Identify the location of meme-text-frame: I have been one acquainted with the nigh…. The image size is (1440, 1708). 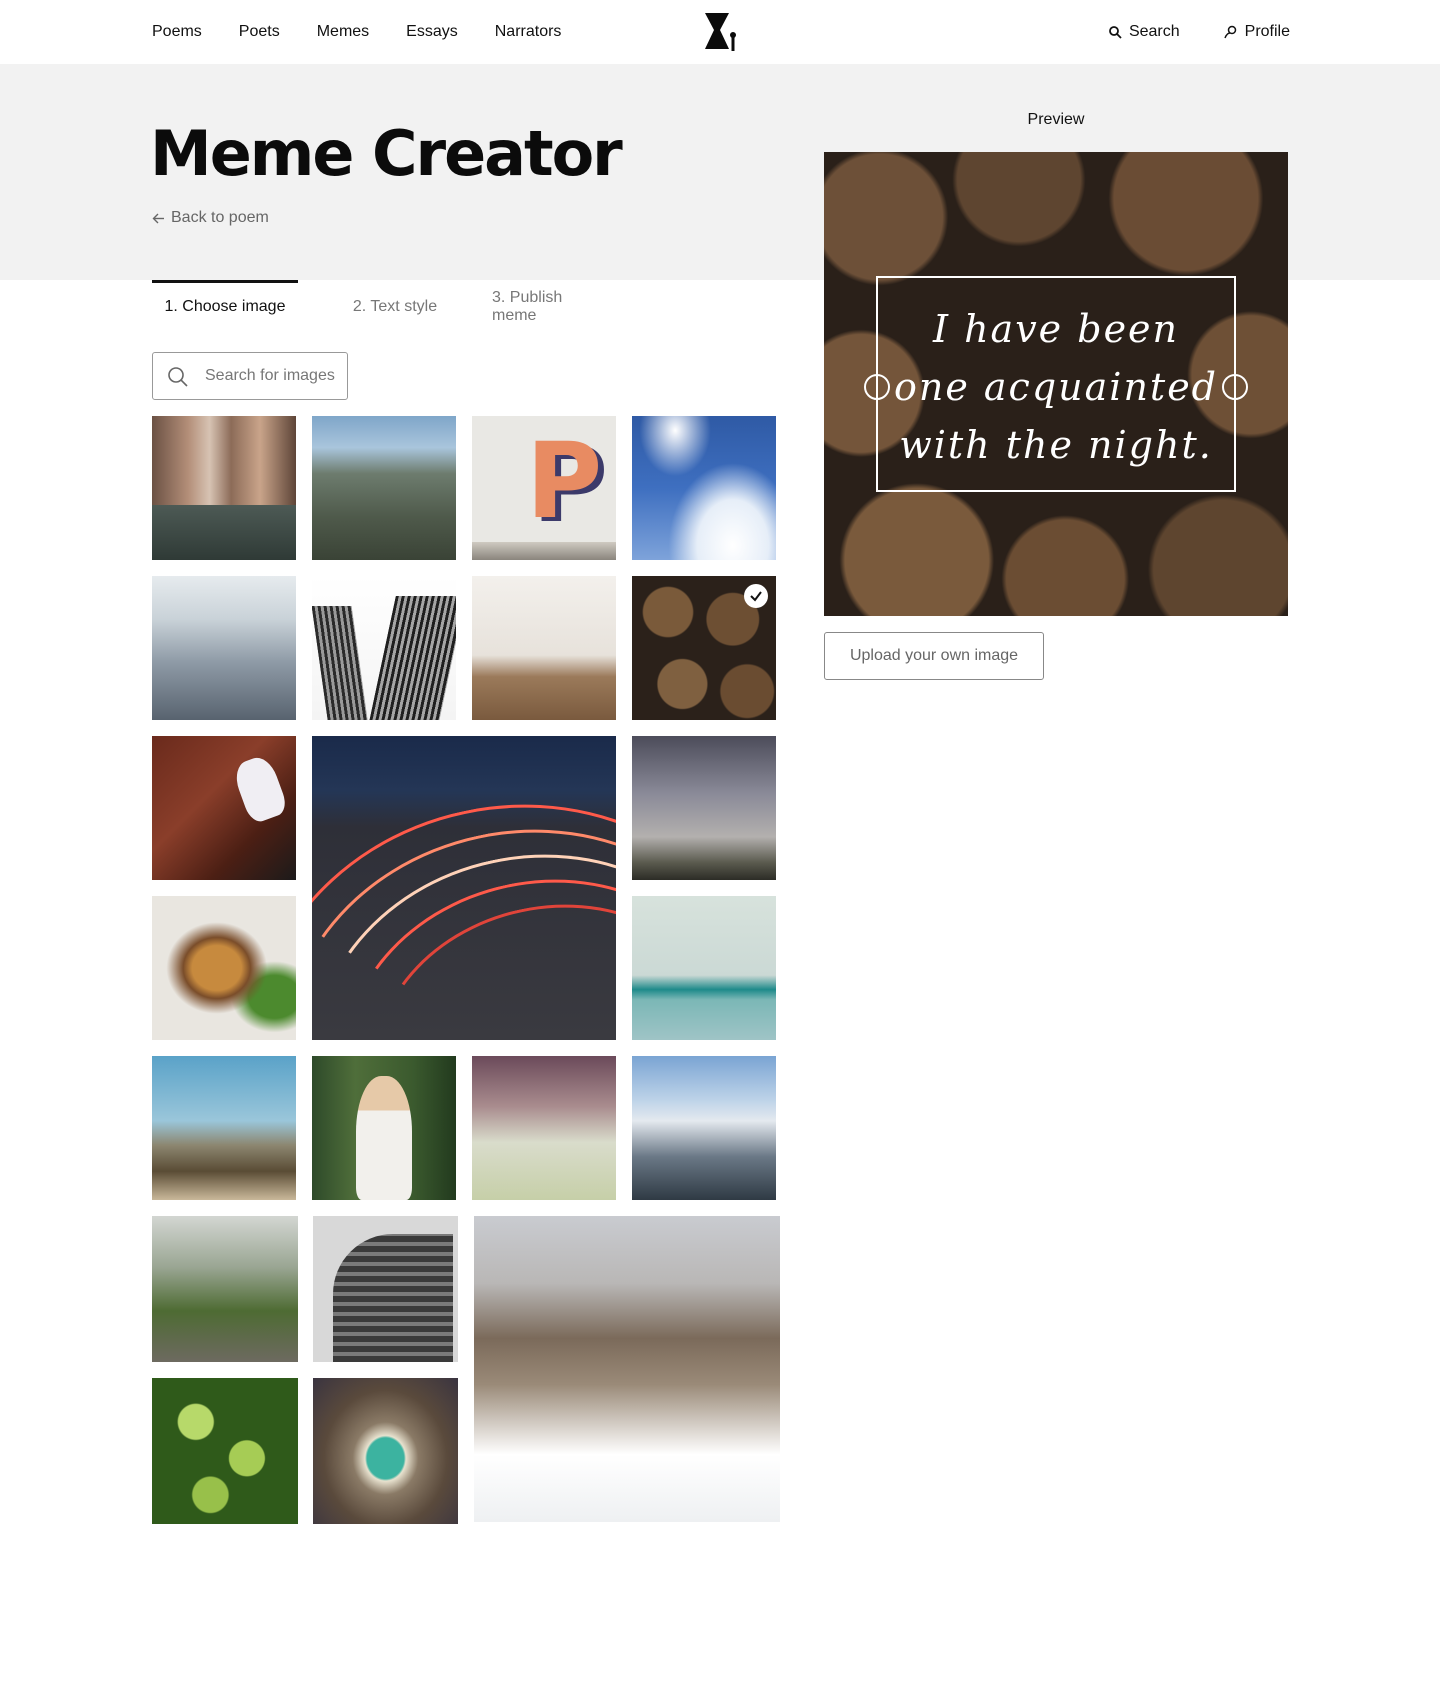
(1056, 384).